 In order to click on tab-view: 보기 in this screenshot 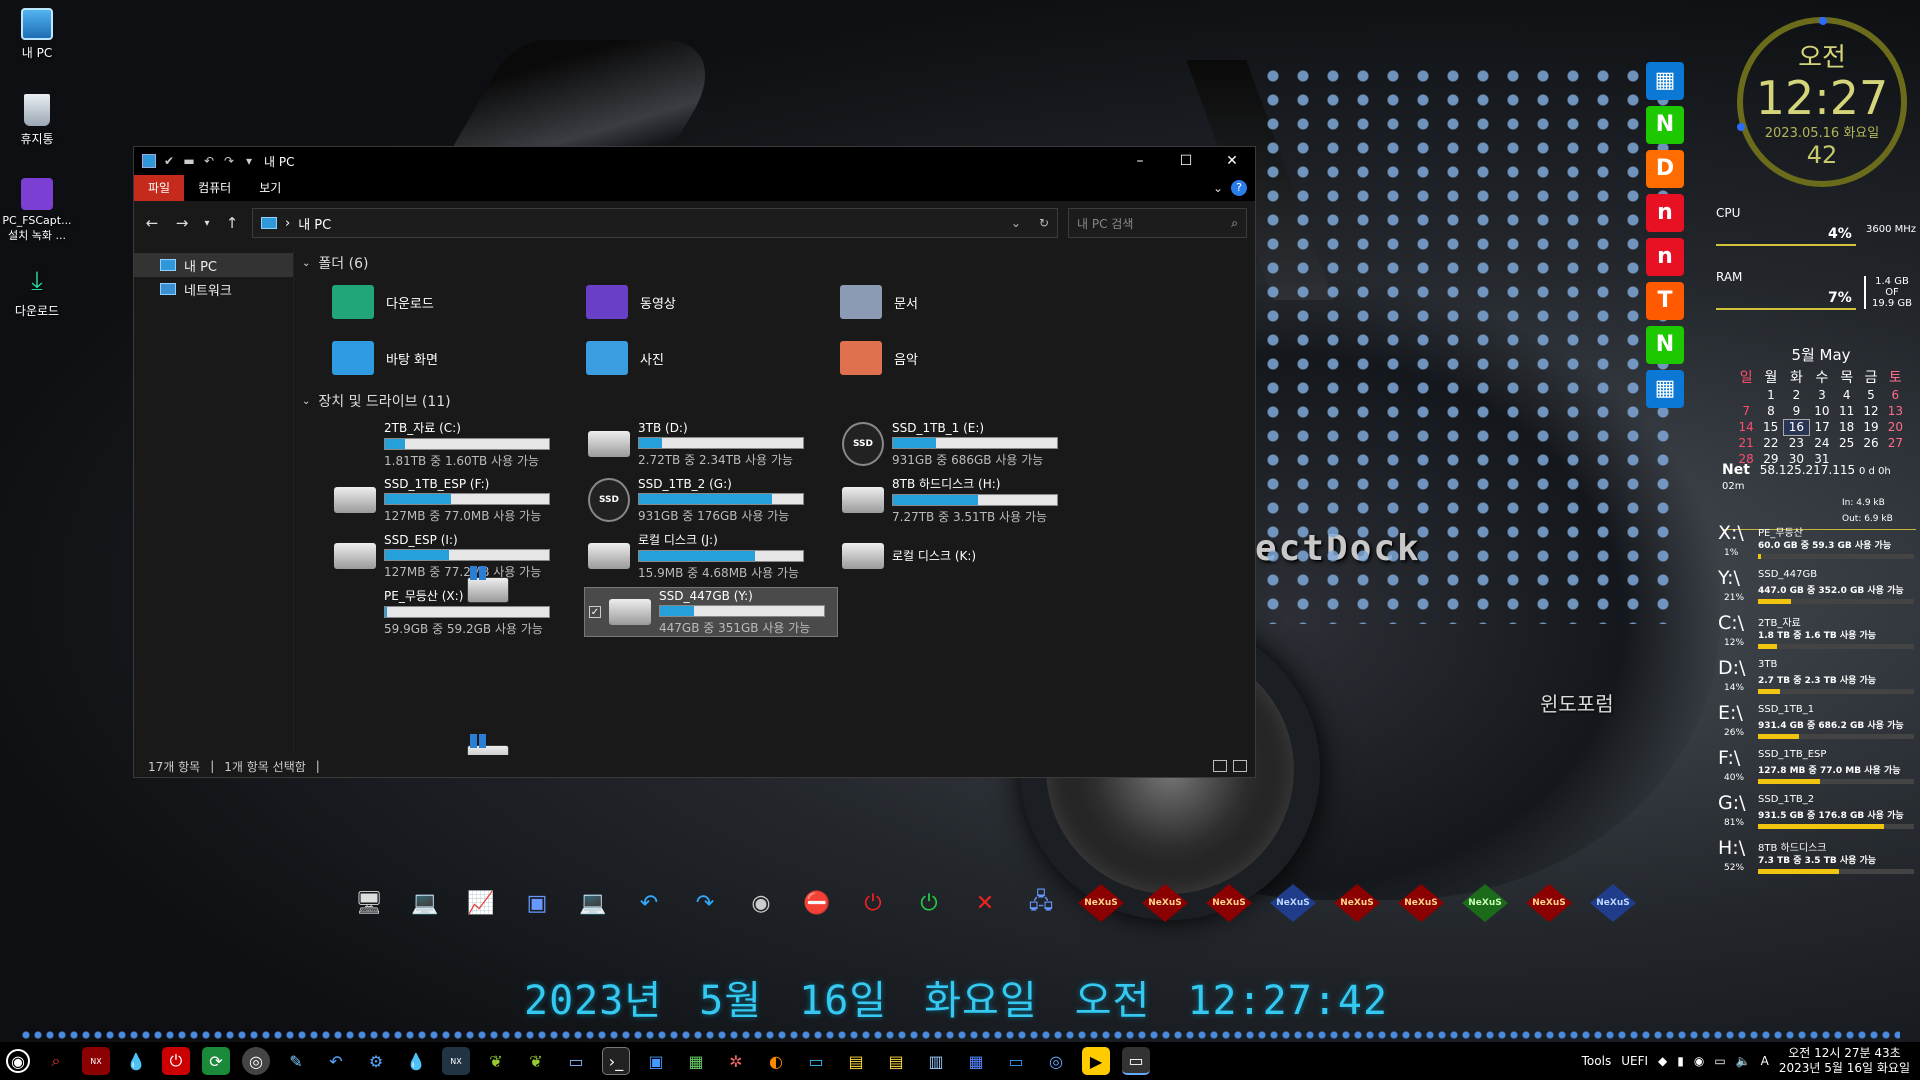, I will do `click(270, 188)`.